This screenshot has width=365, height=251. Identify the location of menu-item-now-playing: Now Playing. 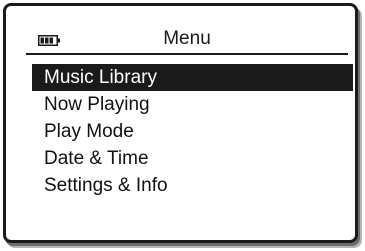
(192, 104).